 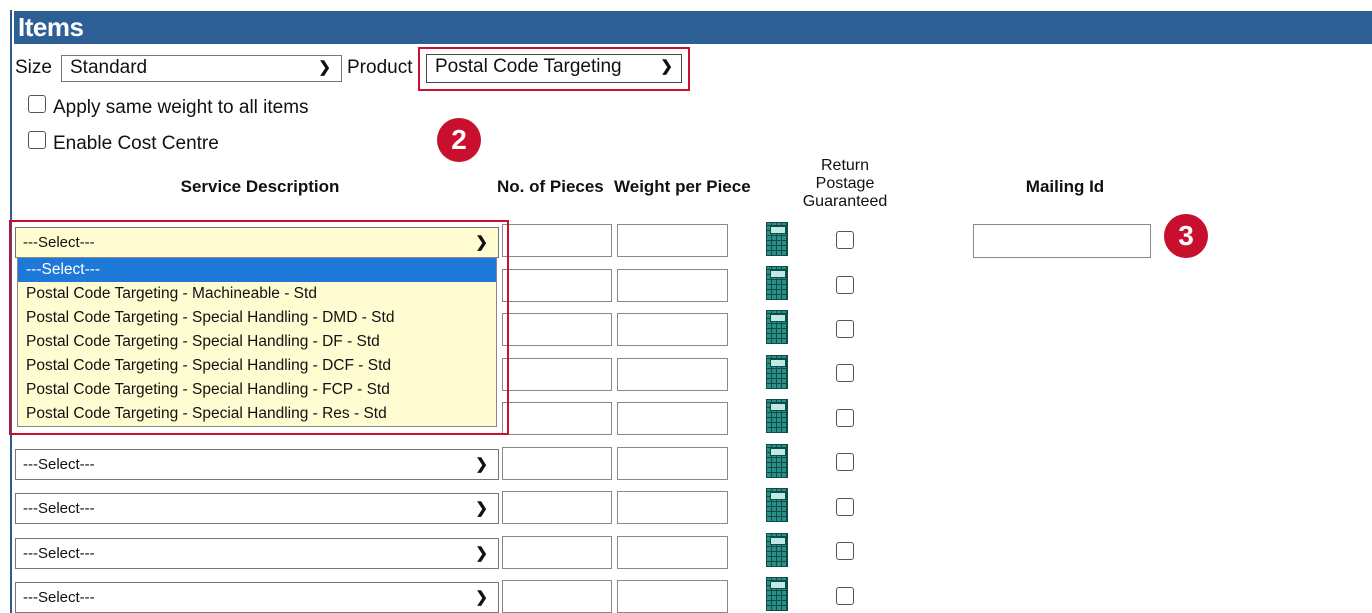 I want to click on service-select-row-6: ---Select--- ❯, so click(x=257, y=464).